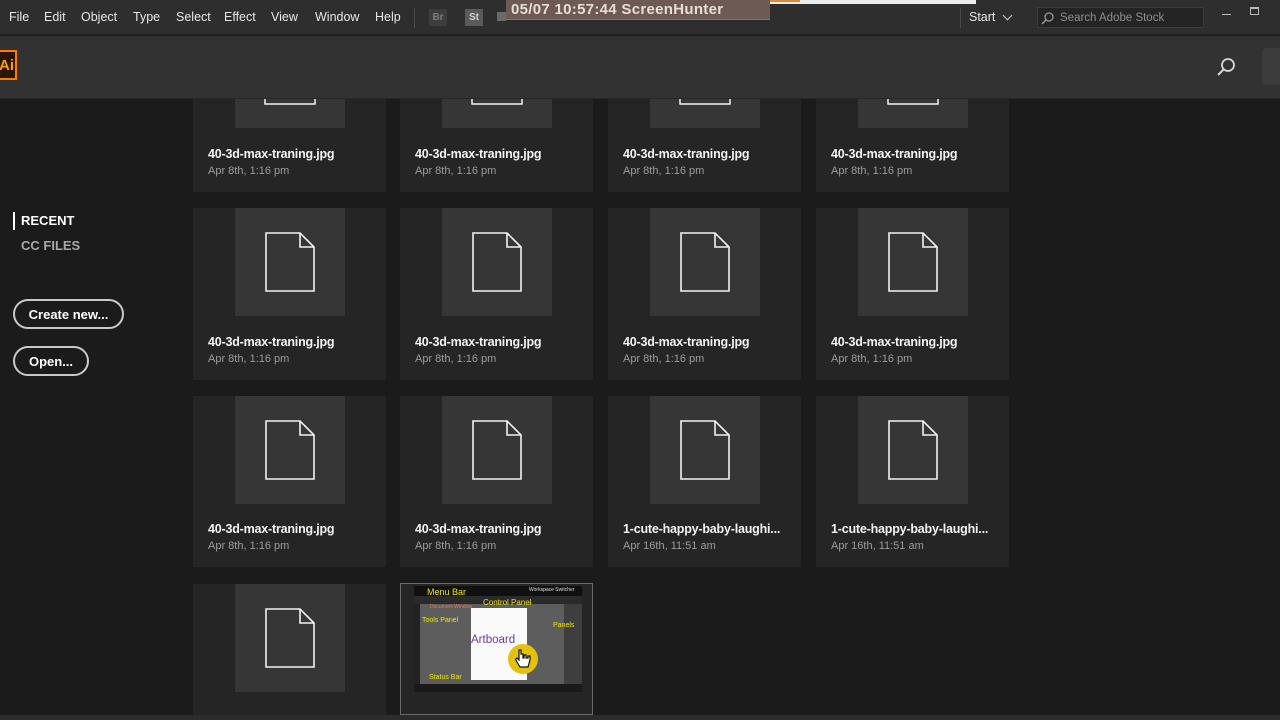 The width and height of the screenshot is (1280, 720). What do you see at coordinates (451, 607) in the screenshot?
I see `thumb-label-document-window: Document Window` at bounding box center [451, 607].